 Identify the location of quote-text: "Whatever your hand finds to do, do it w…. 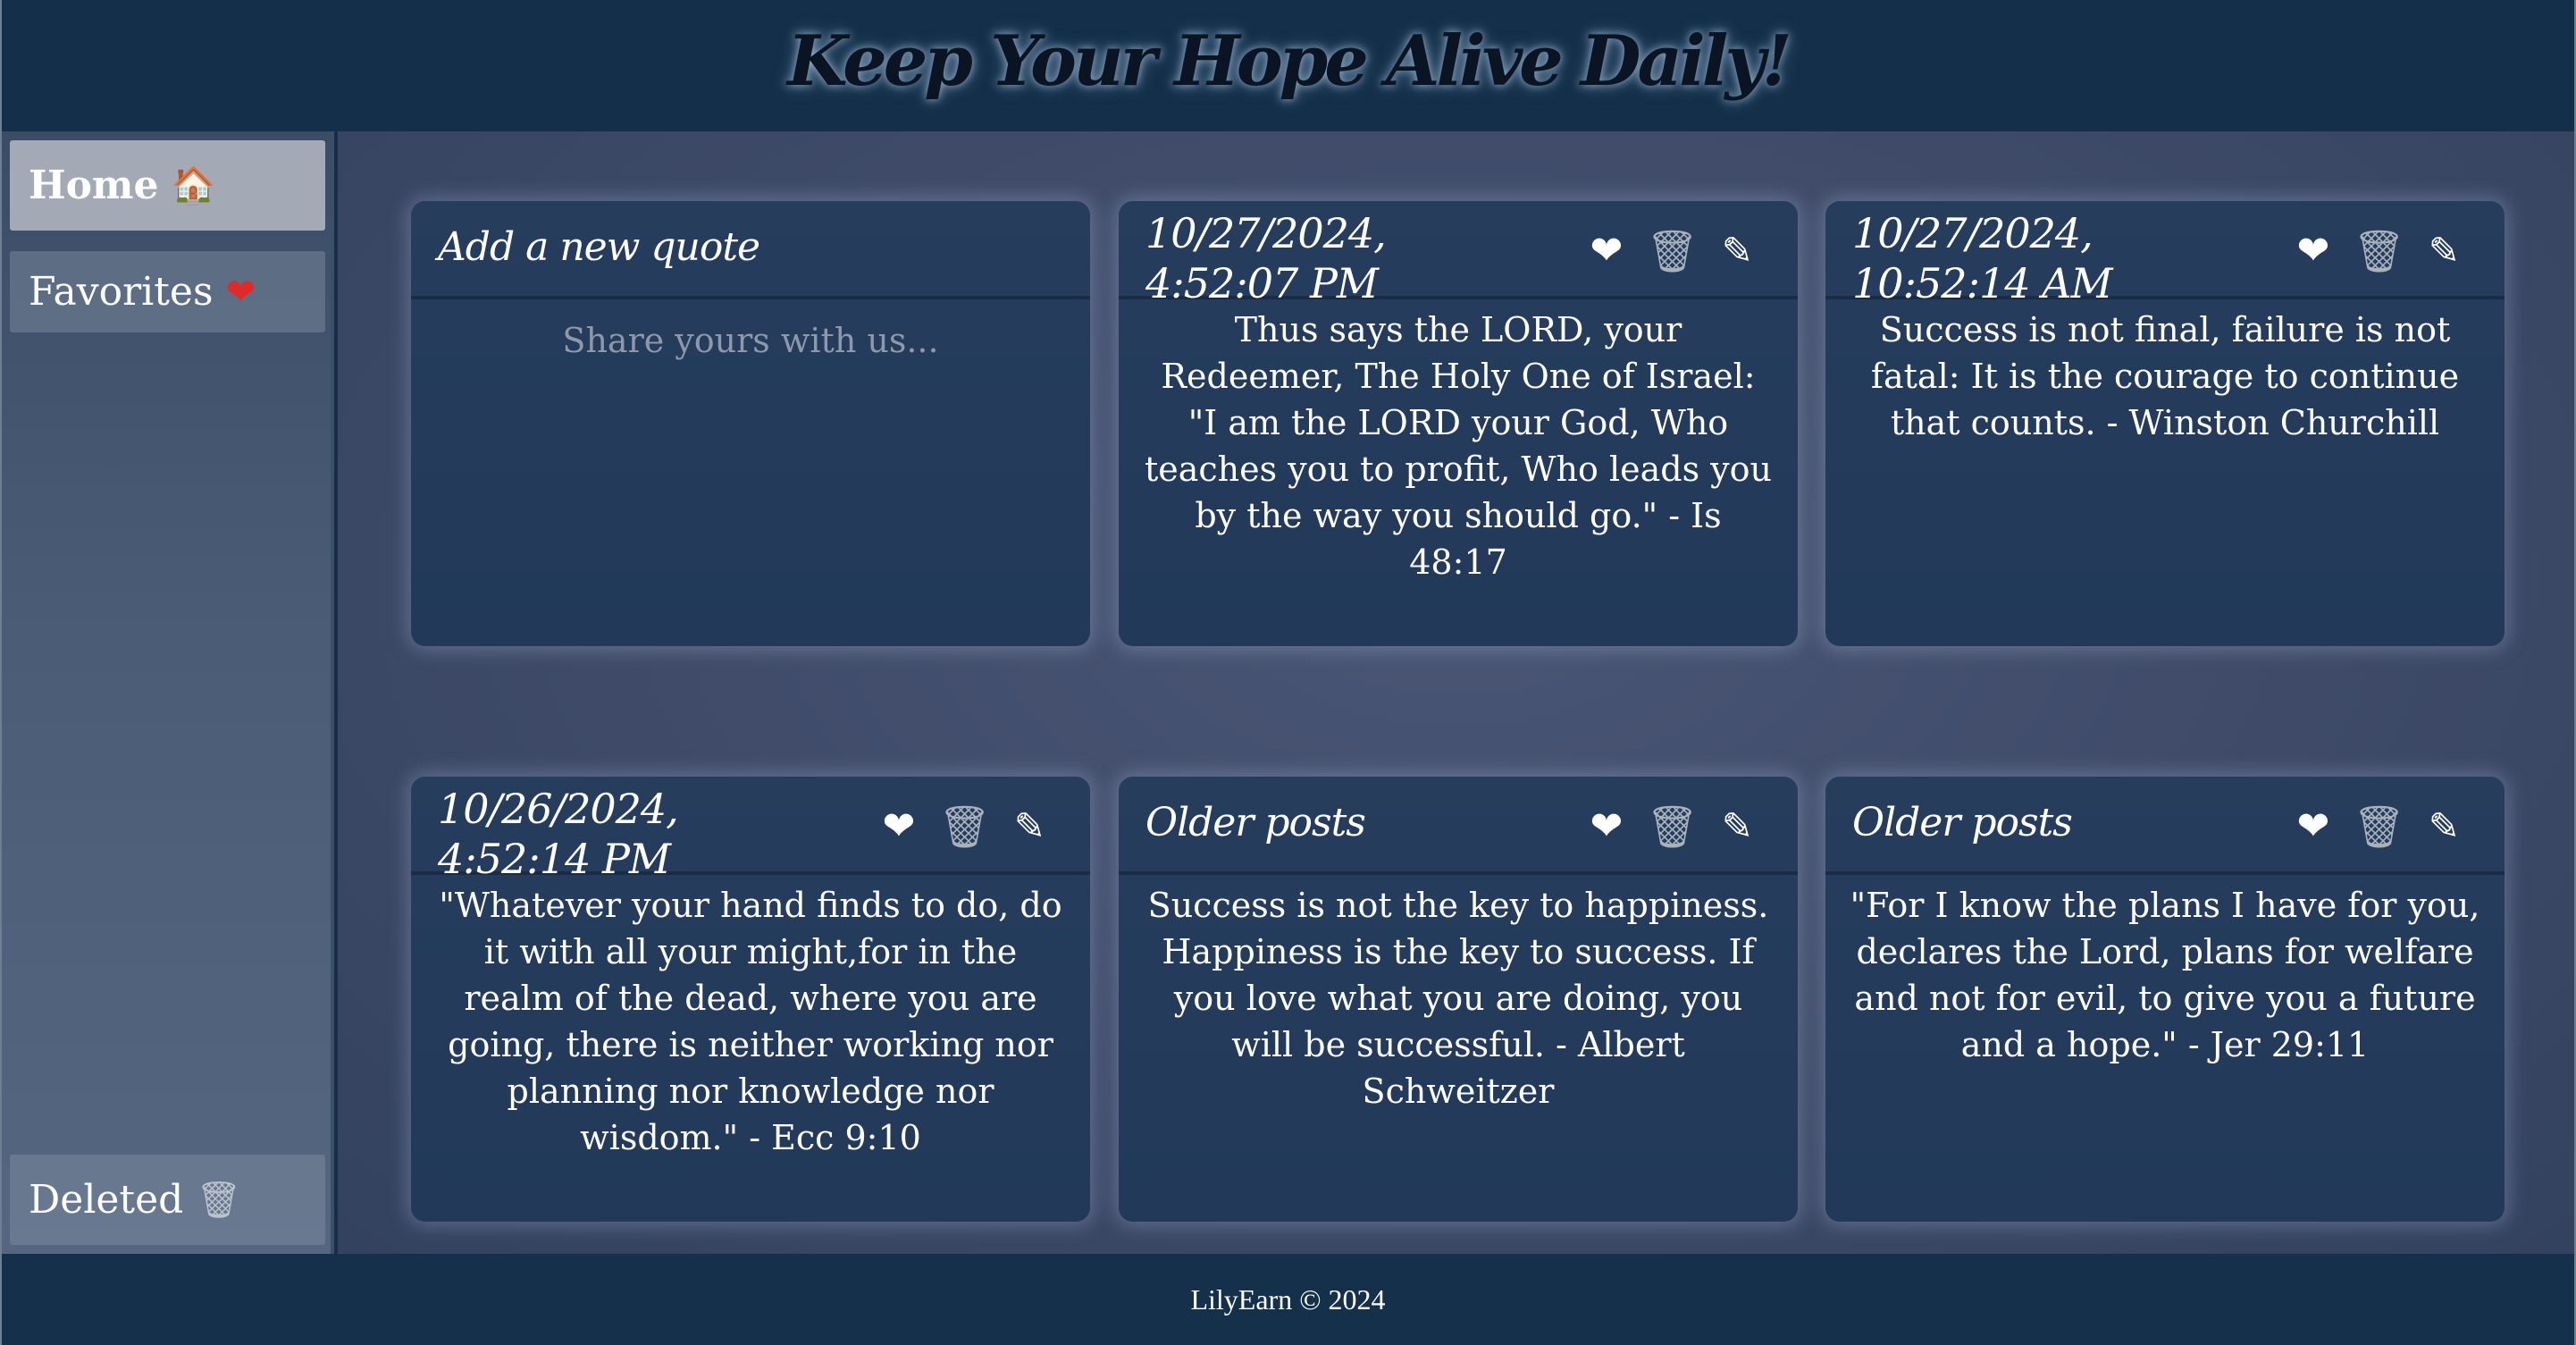
(750, 1021).